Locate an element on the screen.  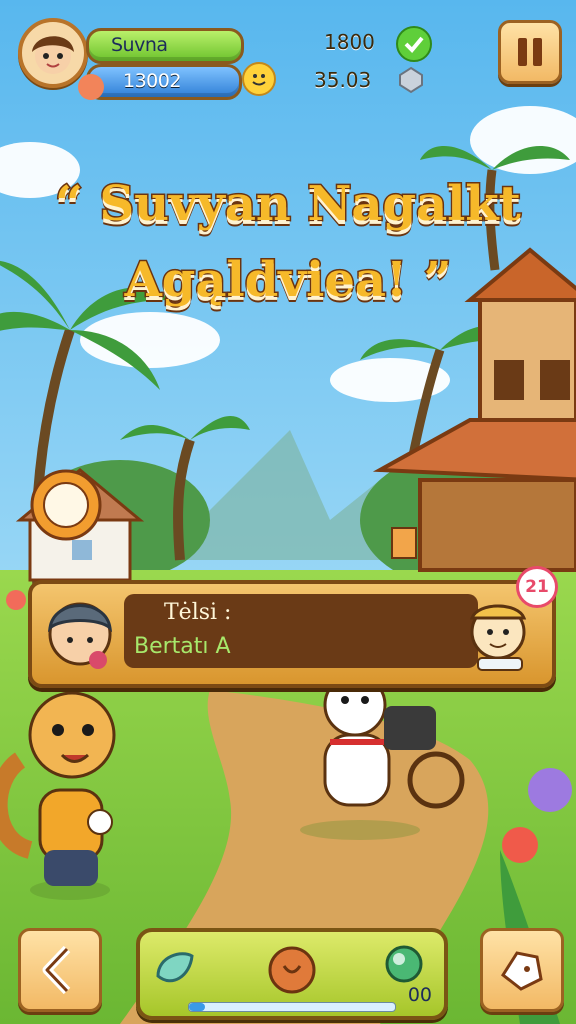
pause-button is located at coordinates (530, 52).